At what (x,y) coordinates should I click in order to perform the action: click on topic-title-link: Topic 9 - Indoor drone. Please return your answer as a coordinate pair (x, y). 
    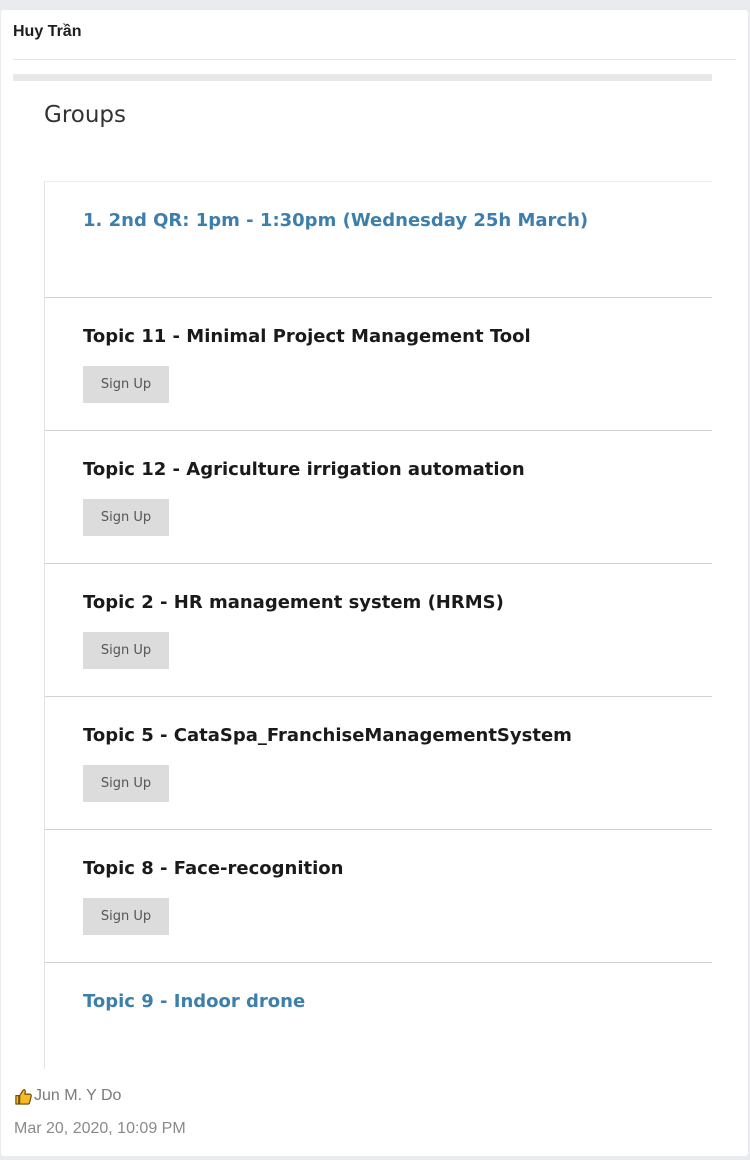
    Looking at the image, I should click on (194, 1001).